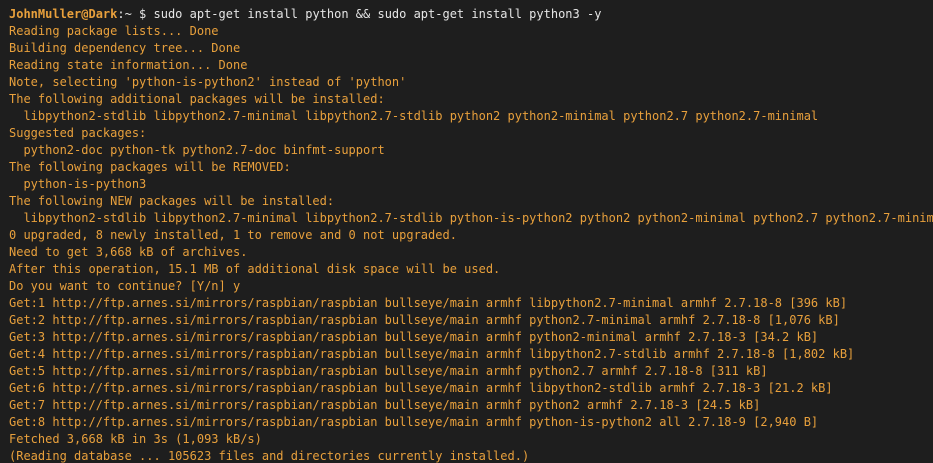  I want to click on output-line: Do you want to continue? [Y/n] y, so click(125, 286).